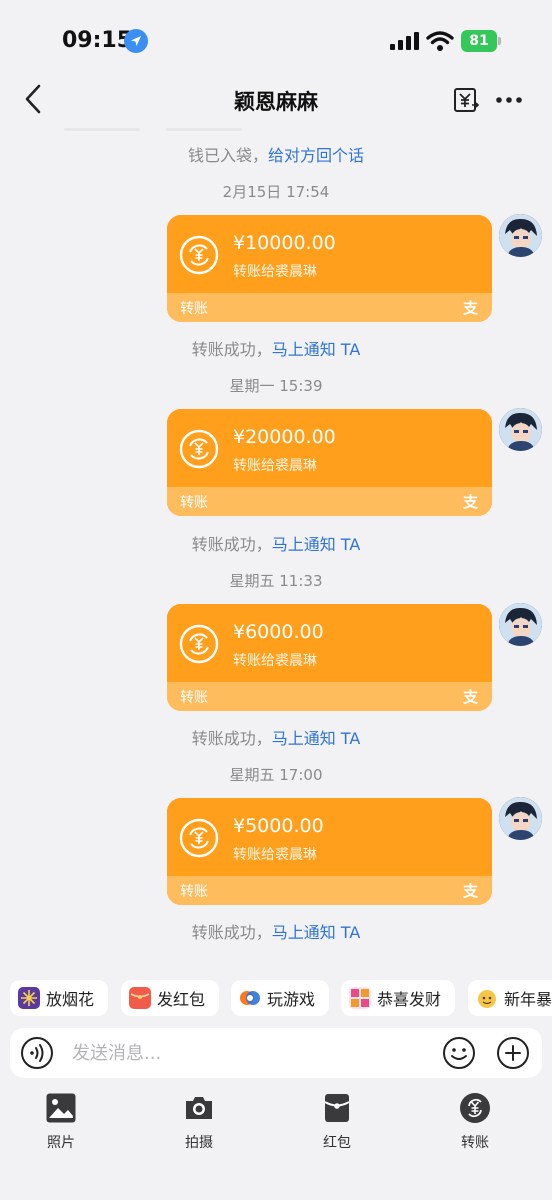 The image size is (552, 1200). Describe the element at coordinates (199, 1108) in the screenshot. I see `camera-icon` at that location.